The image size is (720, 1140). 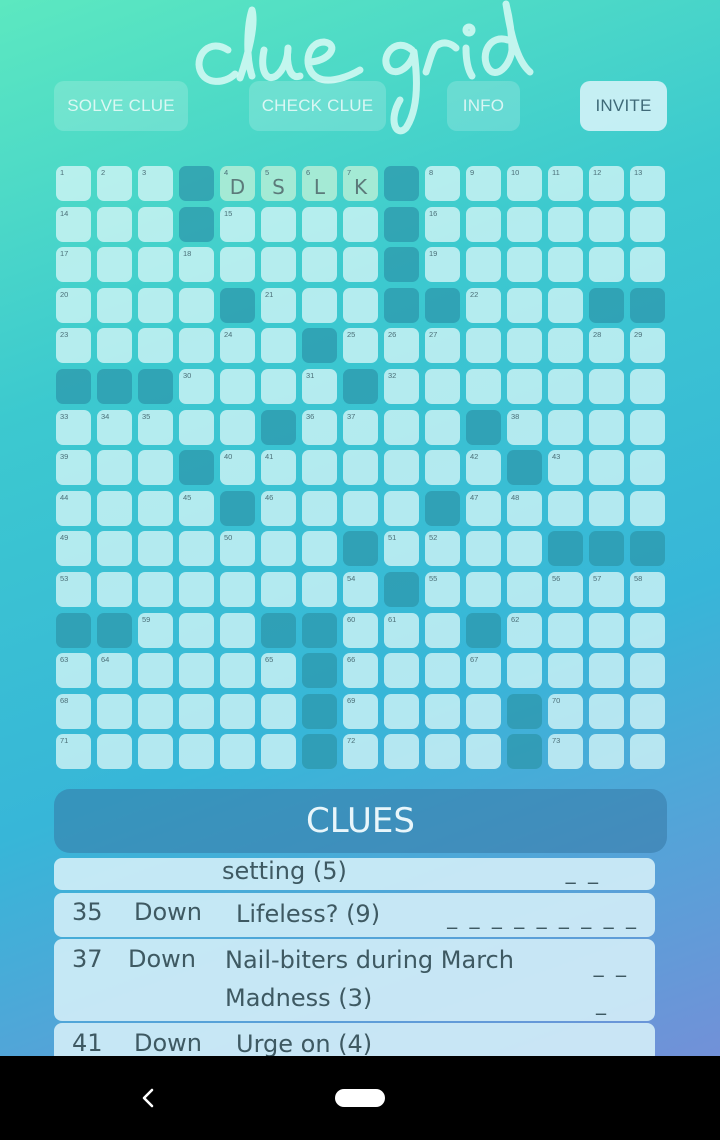 I want to click on grid-cell: 40, so click(x=237, y=468).